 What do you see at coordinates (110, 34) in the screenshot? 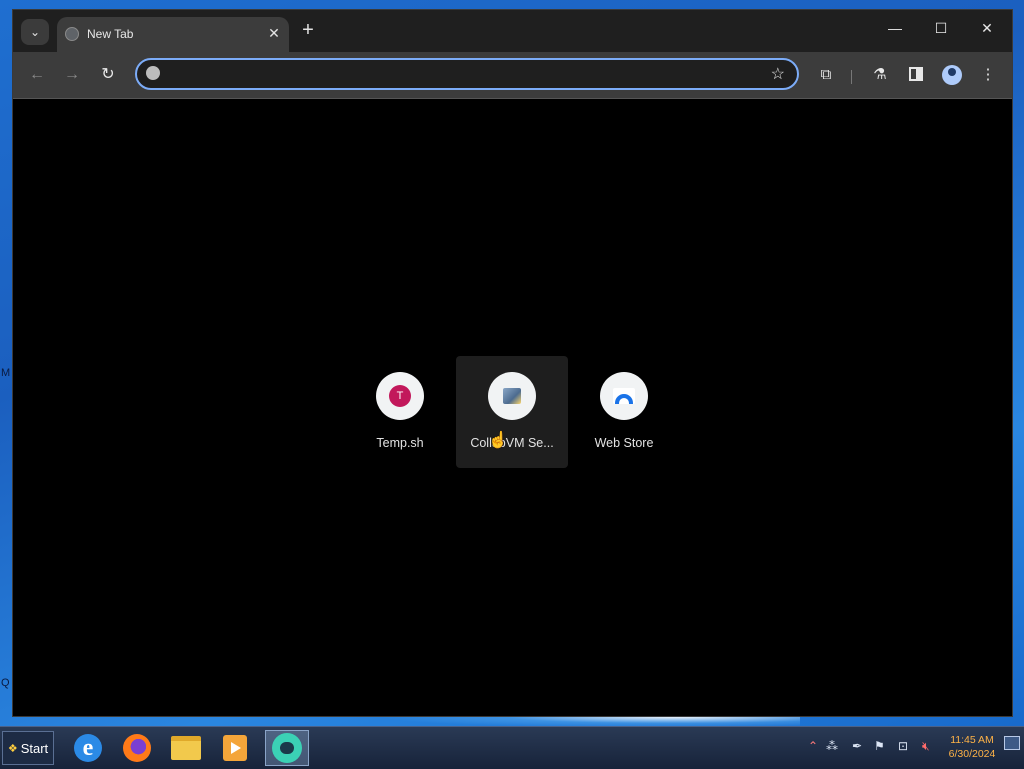
I see `tab-title: New Tab` at bounding box center [110, 34].